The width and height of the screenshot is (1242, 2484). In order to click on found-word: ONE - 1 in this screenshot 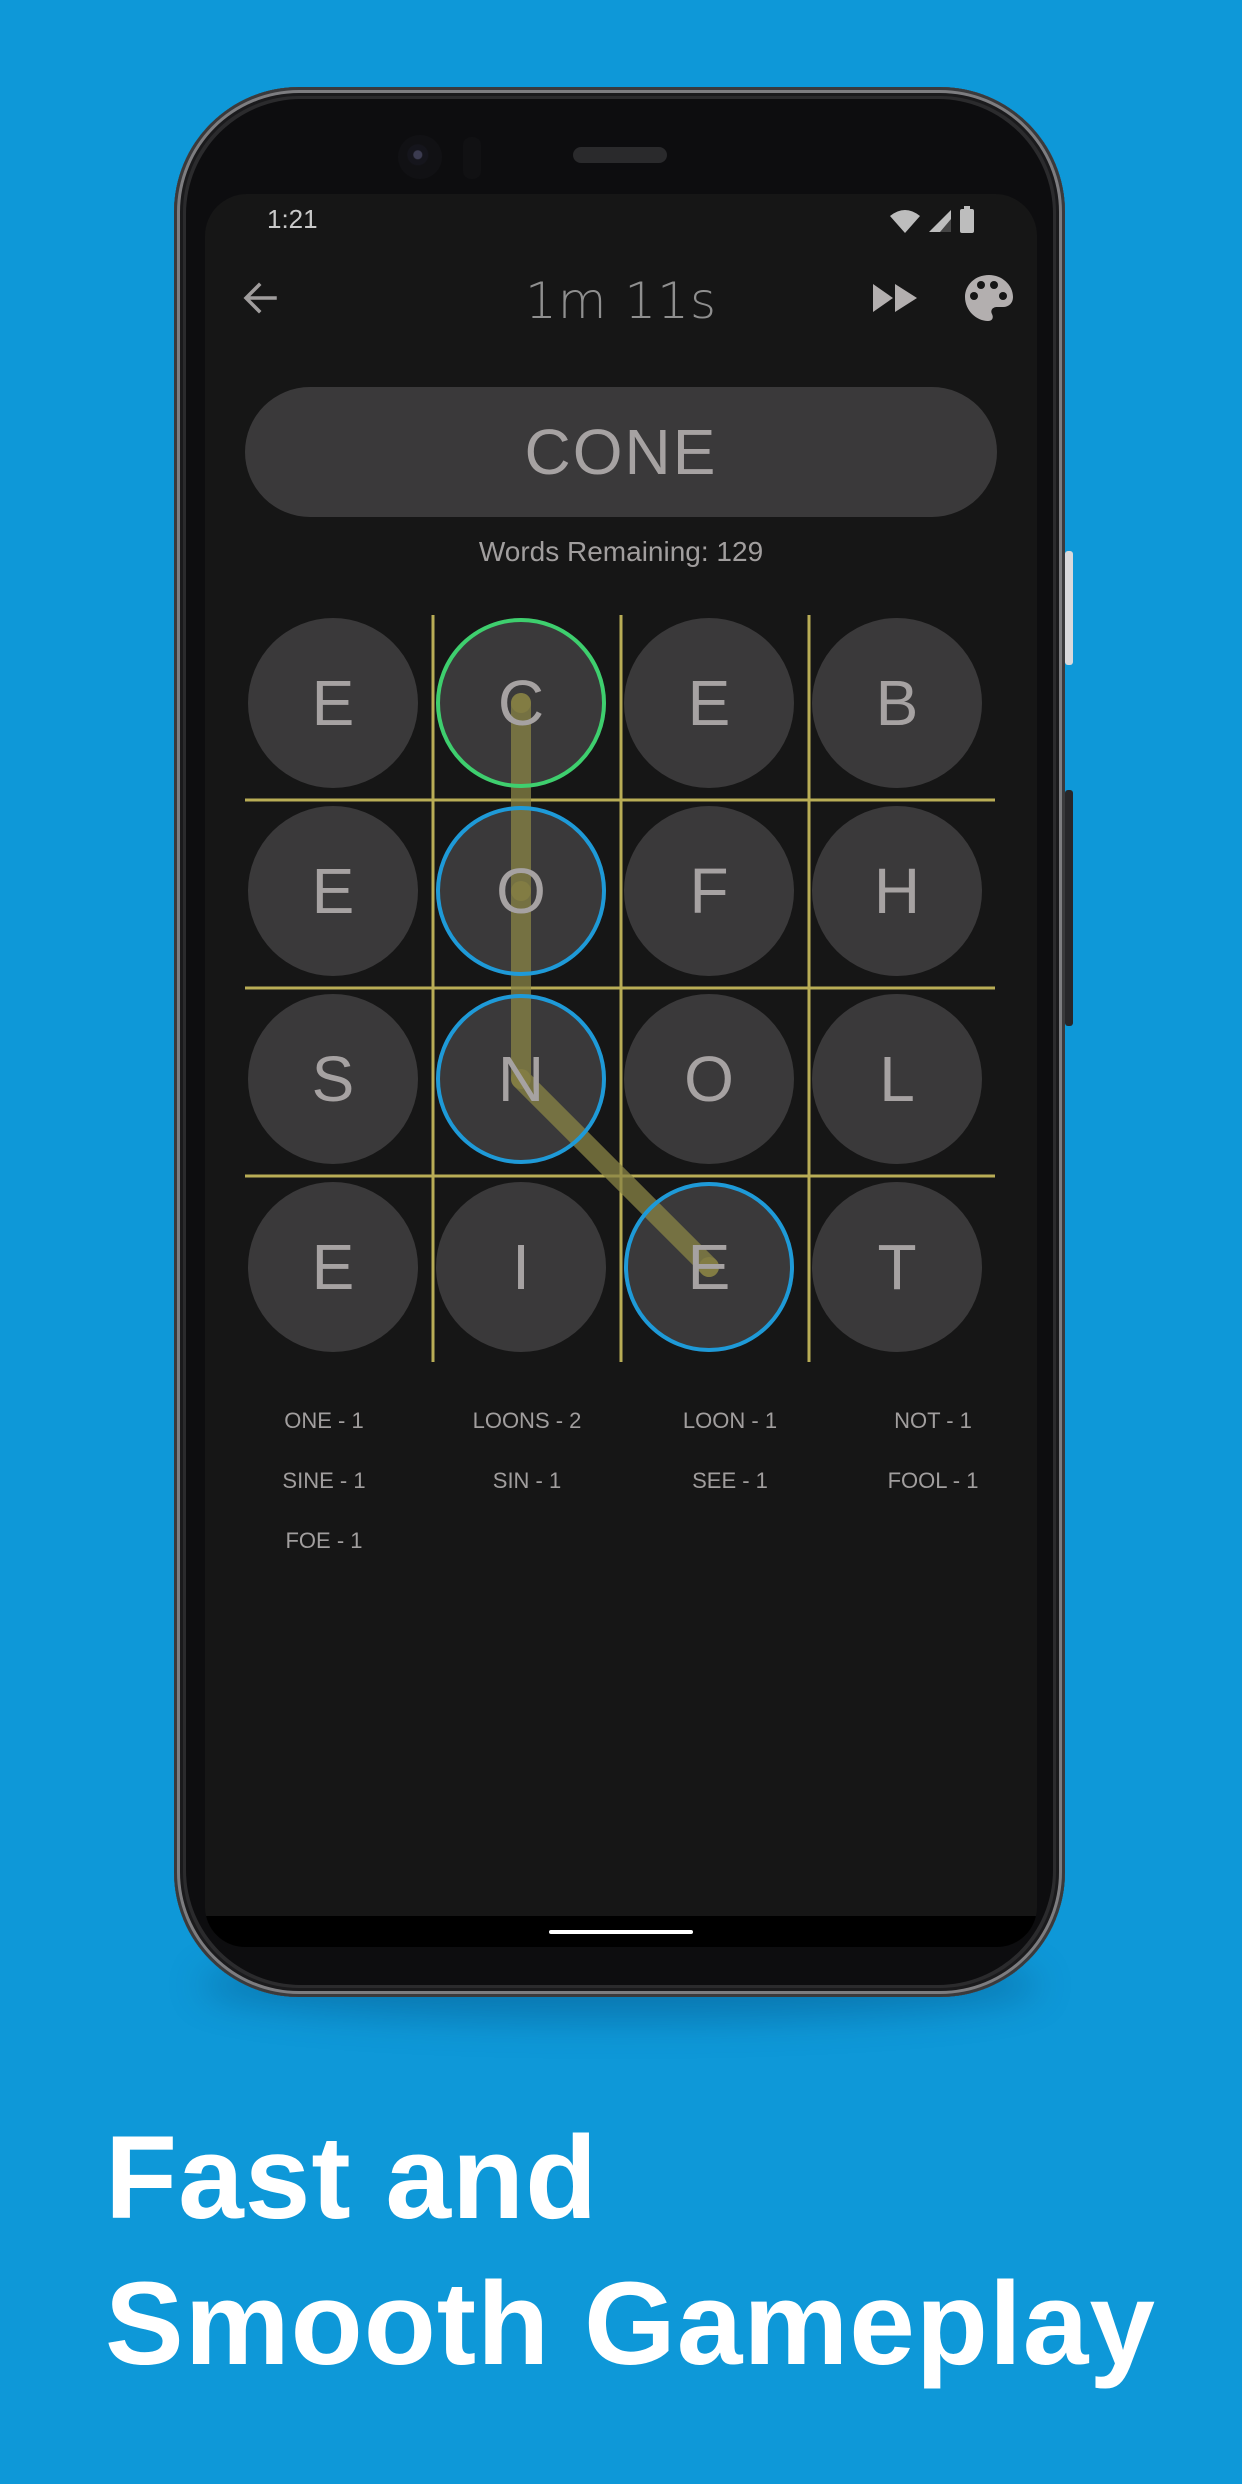, I will do `click(324, 1420)`.